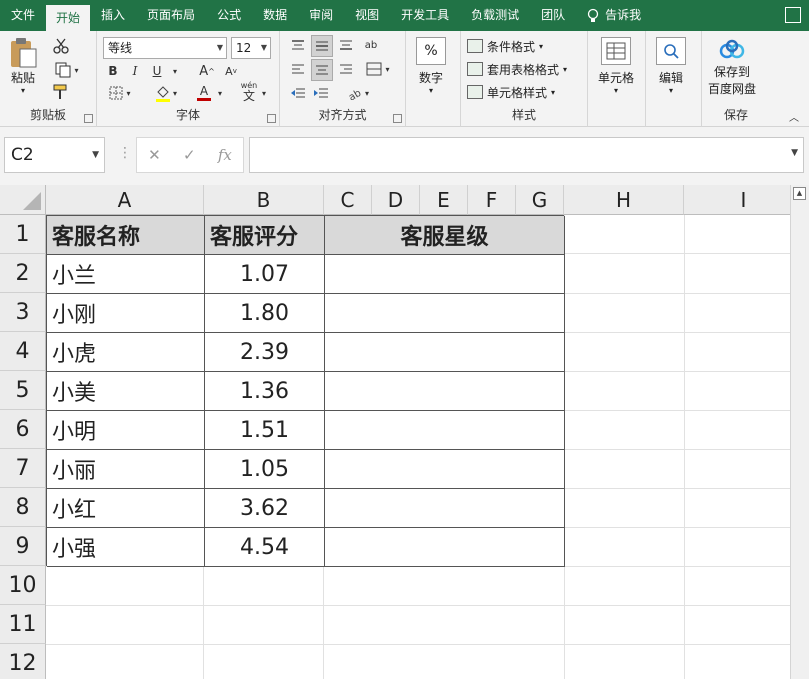  I want to click on tab-load-test: 负载测试, so click(495, 15).